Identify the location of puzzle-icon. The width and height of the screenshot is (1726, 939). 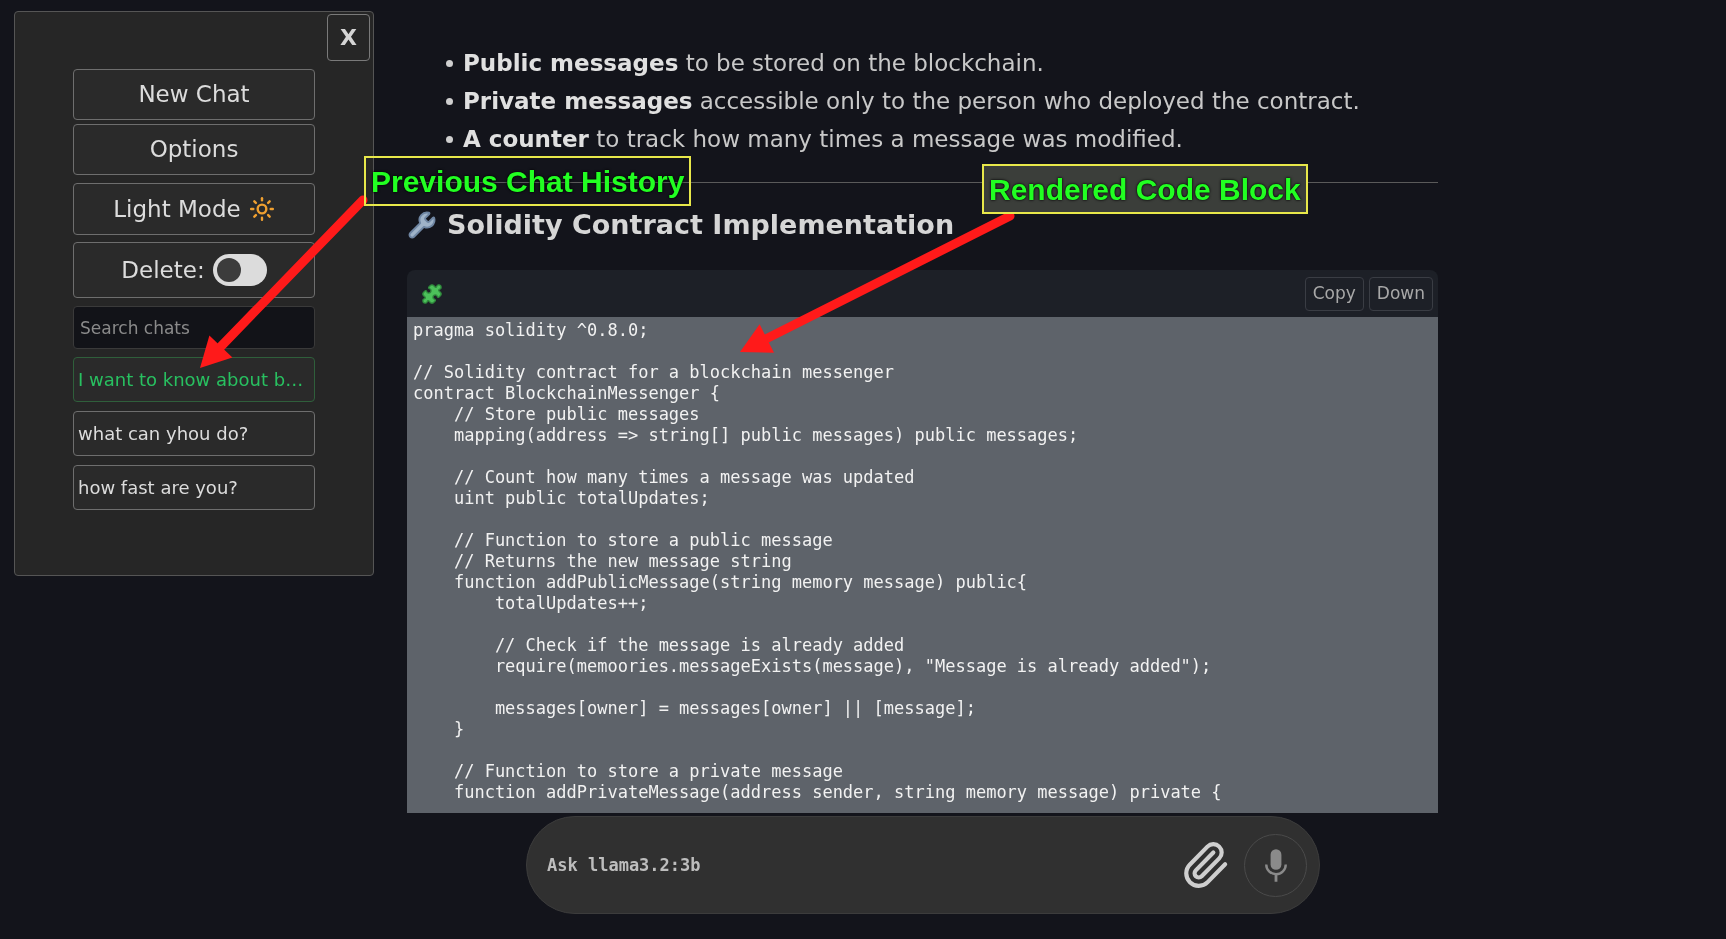
(432, 293).